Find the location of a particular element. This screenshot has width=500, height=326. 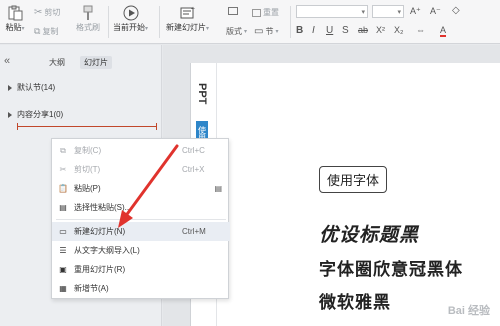

cut-button: ✂ 剪切 is located at coordinates (47, 12).